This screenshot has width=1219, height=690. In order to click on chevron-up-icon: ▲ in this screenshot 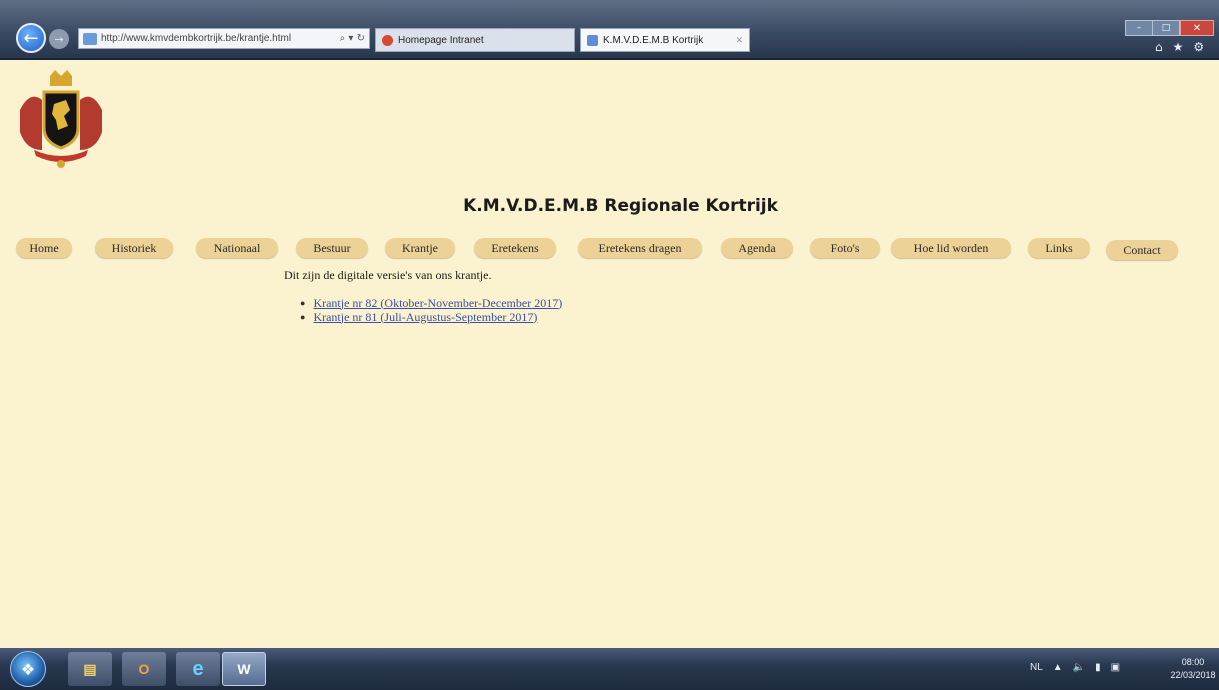, I will do `click(1058, 667)`.